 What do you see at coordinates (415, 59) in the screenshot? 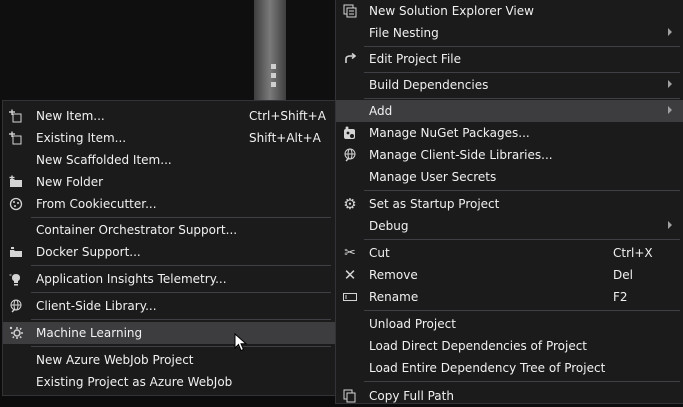
I see `menu-item-label: Edit Project File` at bounding box center [415, 59].